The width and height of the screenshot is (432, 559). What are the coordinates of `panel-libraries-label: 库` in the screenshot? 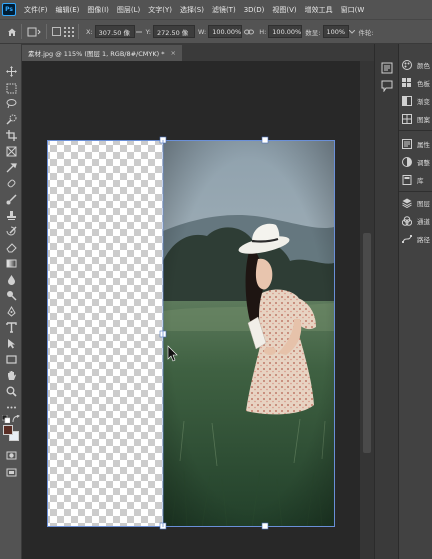 It's located at (420, 181).